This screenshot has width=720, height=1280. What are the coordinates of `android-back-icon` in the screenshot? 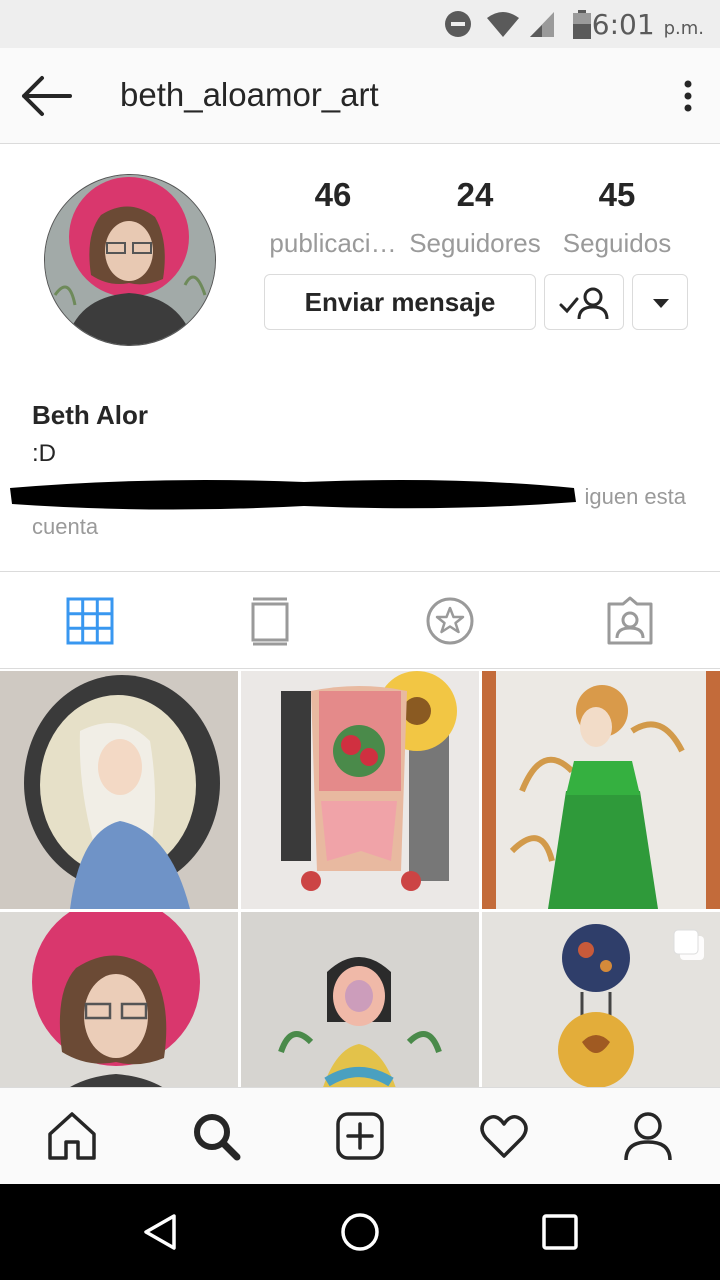 It's located at (160, 1232).